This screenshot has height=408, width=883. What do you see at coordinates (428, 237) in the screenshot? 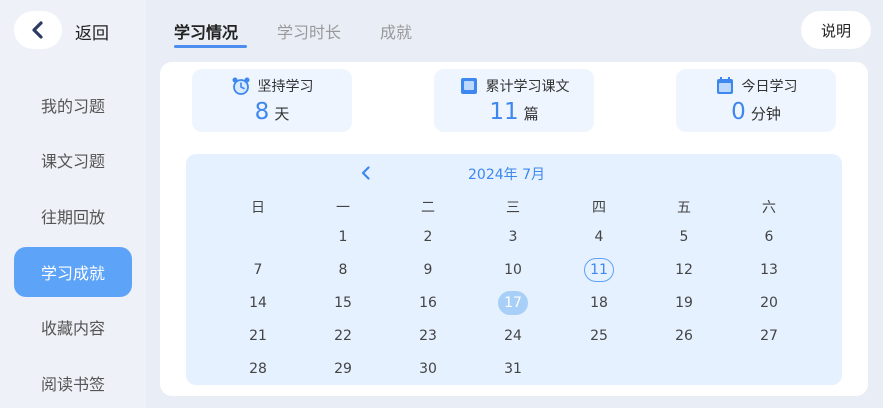
I see `calendar-day: 2` at bounding box center [428, 237].